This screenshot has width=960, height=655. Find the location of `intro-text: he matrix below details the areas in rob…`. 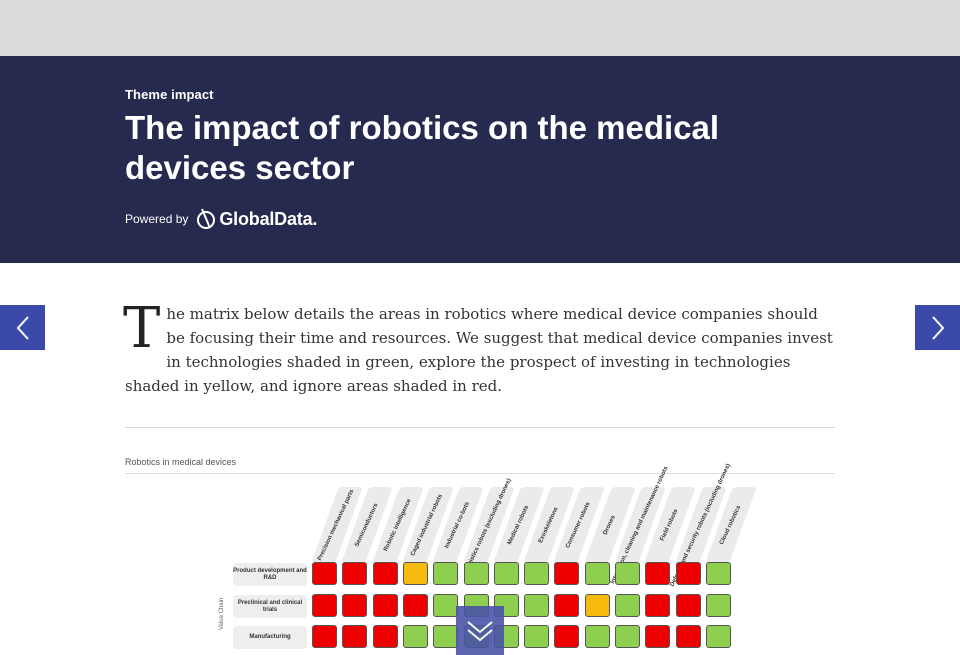

intro-text: he matrix below details the areas in rob… is located at coordinates (479, 350).